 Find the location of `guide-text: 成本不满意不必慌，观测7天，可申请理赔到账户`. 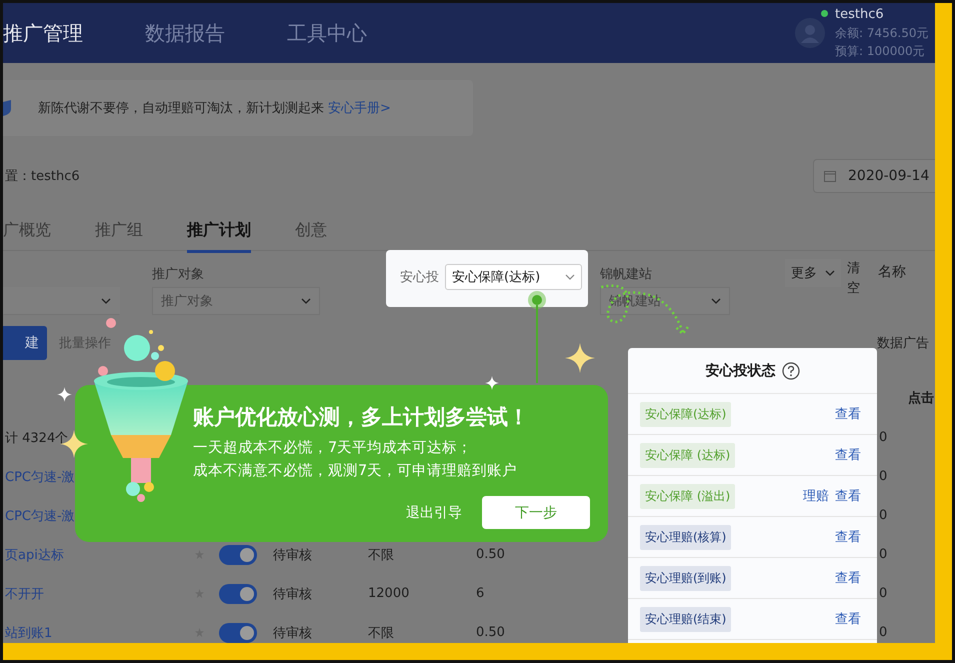

guide-text: 成本不满意不必慌，观测7天，可申请理赔到账户 is located at coordinates (355, 471).